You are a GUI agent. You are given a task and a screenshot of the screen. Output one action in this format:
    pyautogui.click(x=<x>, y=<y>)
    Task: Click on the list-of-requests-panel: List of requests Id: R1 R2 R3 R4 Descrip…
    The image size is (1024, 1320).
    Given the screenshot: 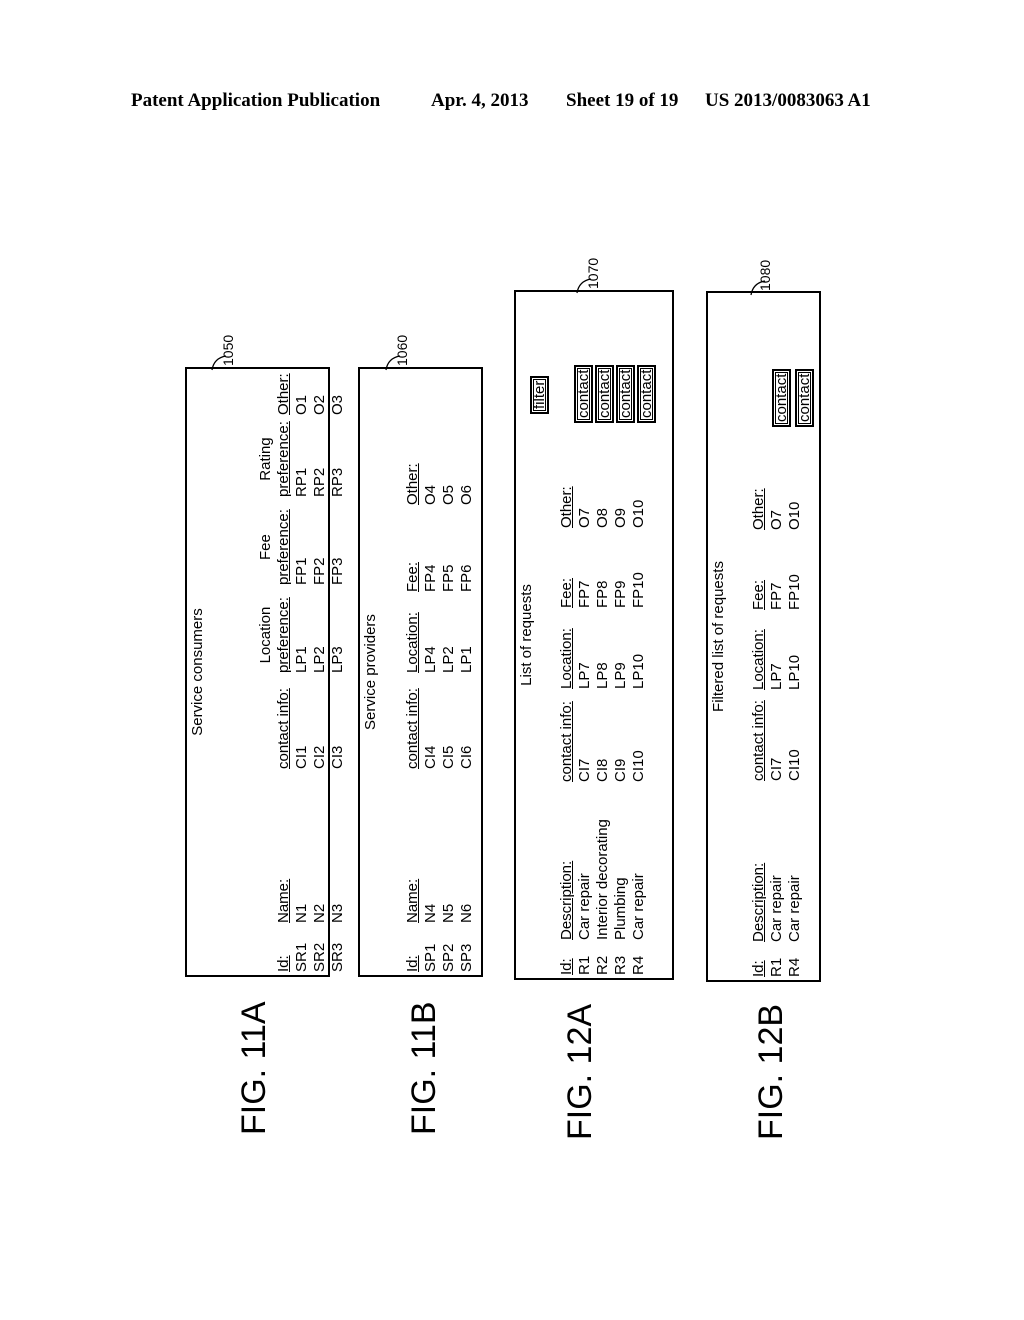 What is the action you would take?
    pyautogui.click(x=594, y=635)
    